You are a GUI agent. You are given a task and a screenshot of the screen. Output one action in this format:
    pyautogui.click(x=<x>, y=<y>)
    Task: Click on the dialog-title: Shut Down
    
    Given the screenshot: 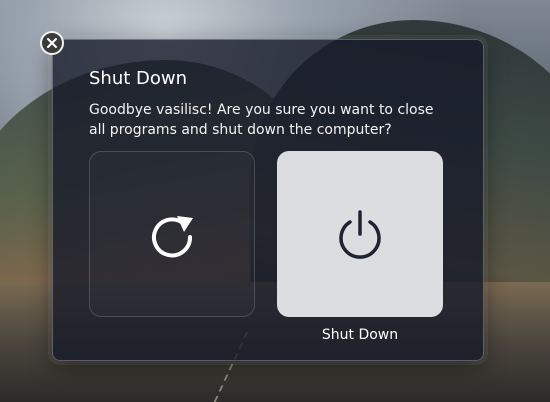 What is the action you would take?
    pyautogui.click(x=138, y=78)
    